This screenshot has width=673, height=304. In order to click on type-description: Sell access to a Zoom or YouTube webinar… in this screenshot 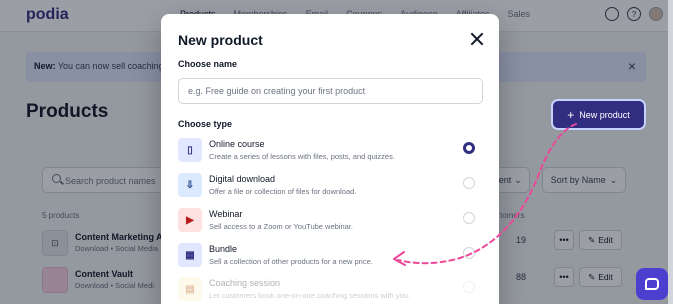, I will do `click(281, 226)`.